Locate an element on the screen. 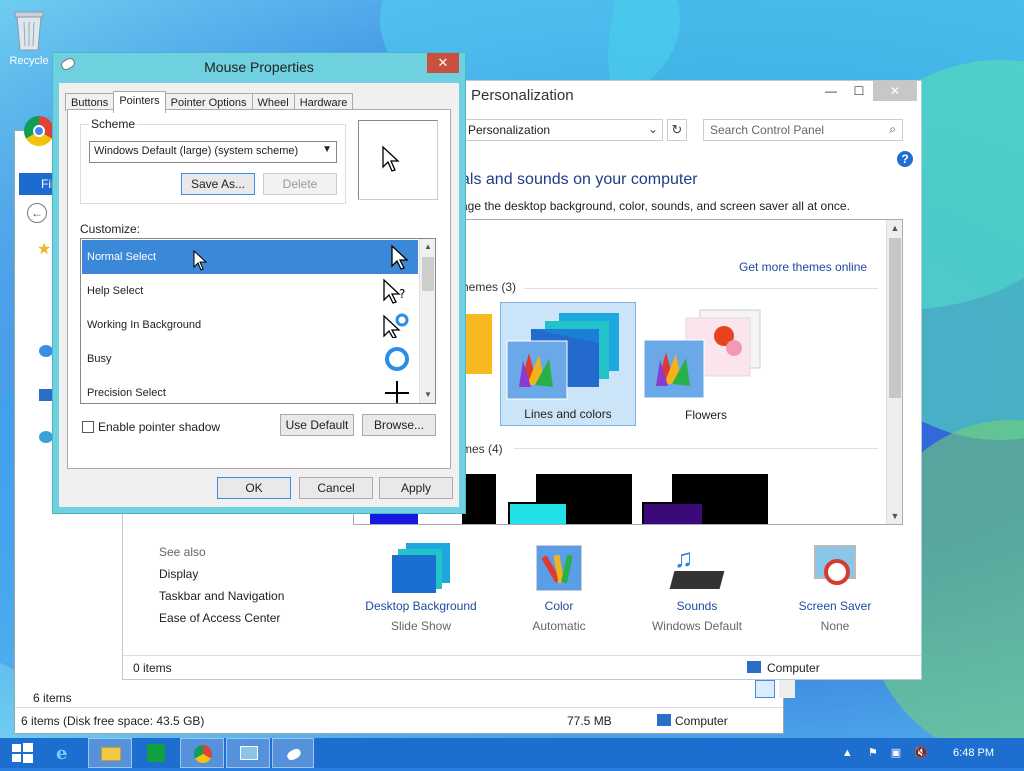 This screenshot has height=771, width=1024. computer-small-icon is located at coordinates (664, 720).